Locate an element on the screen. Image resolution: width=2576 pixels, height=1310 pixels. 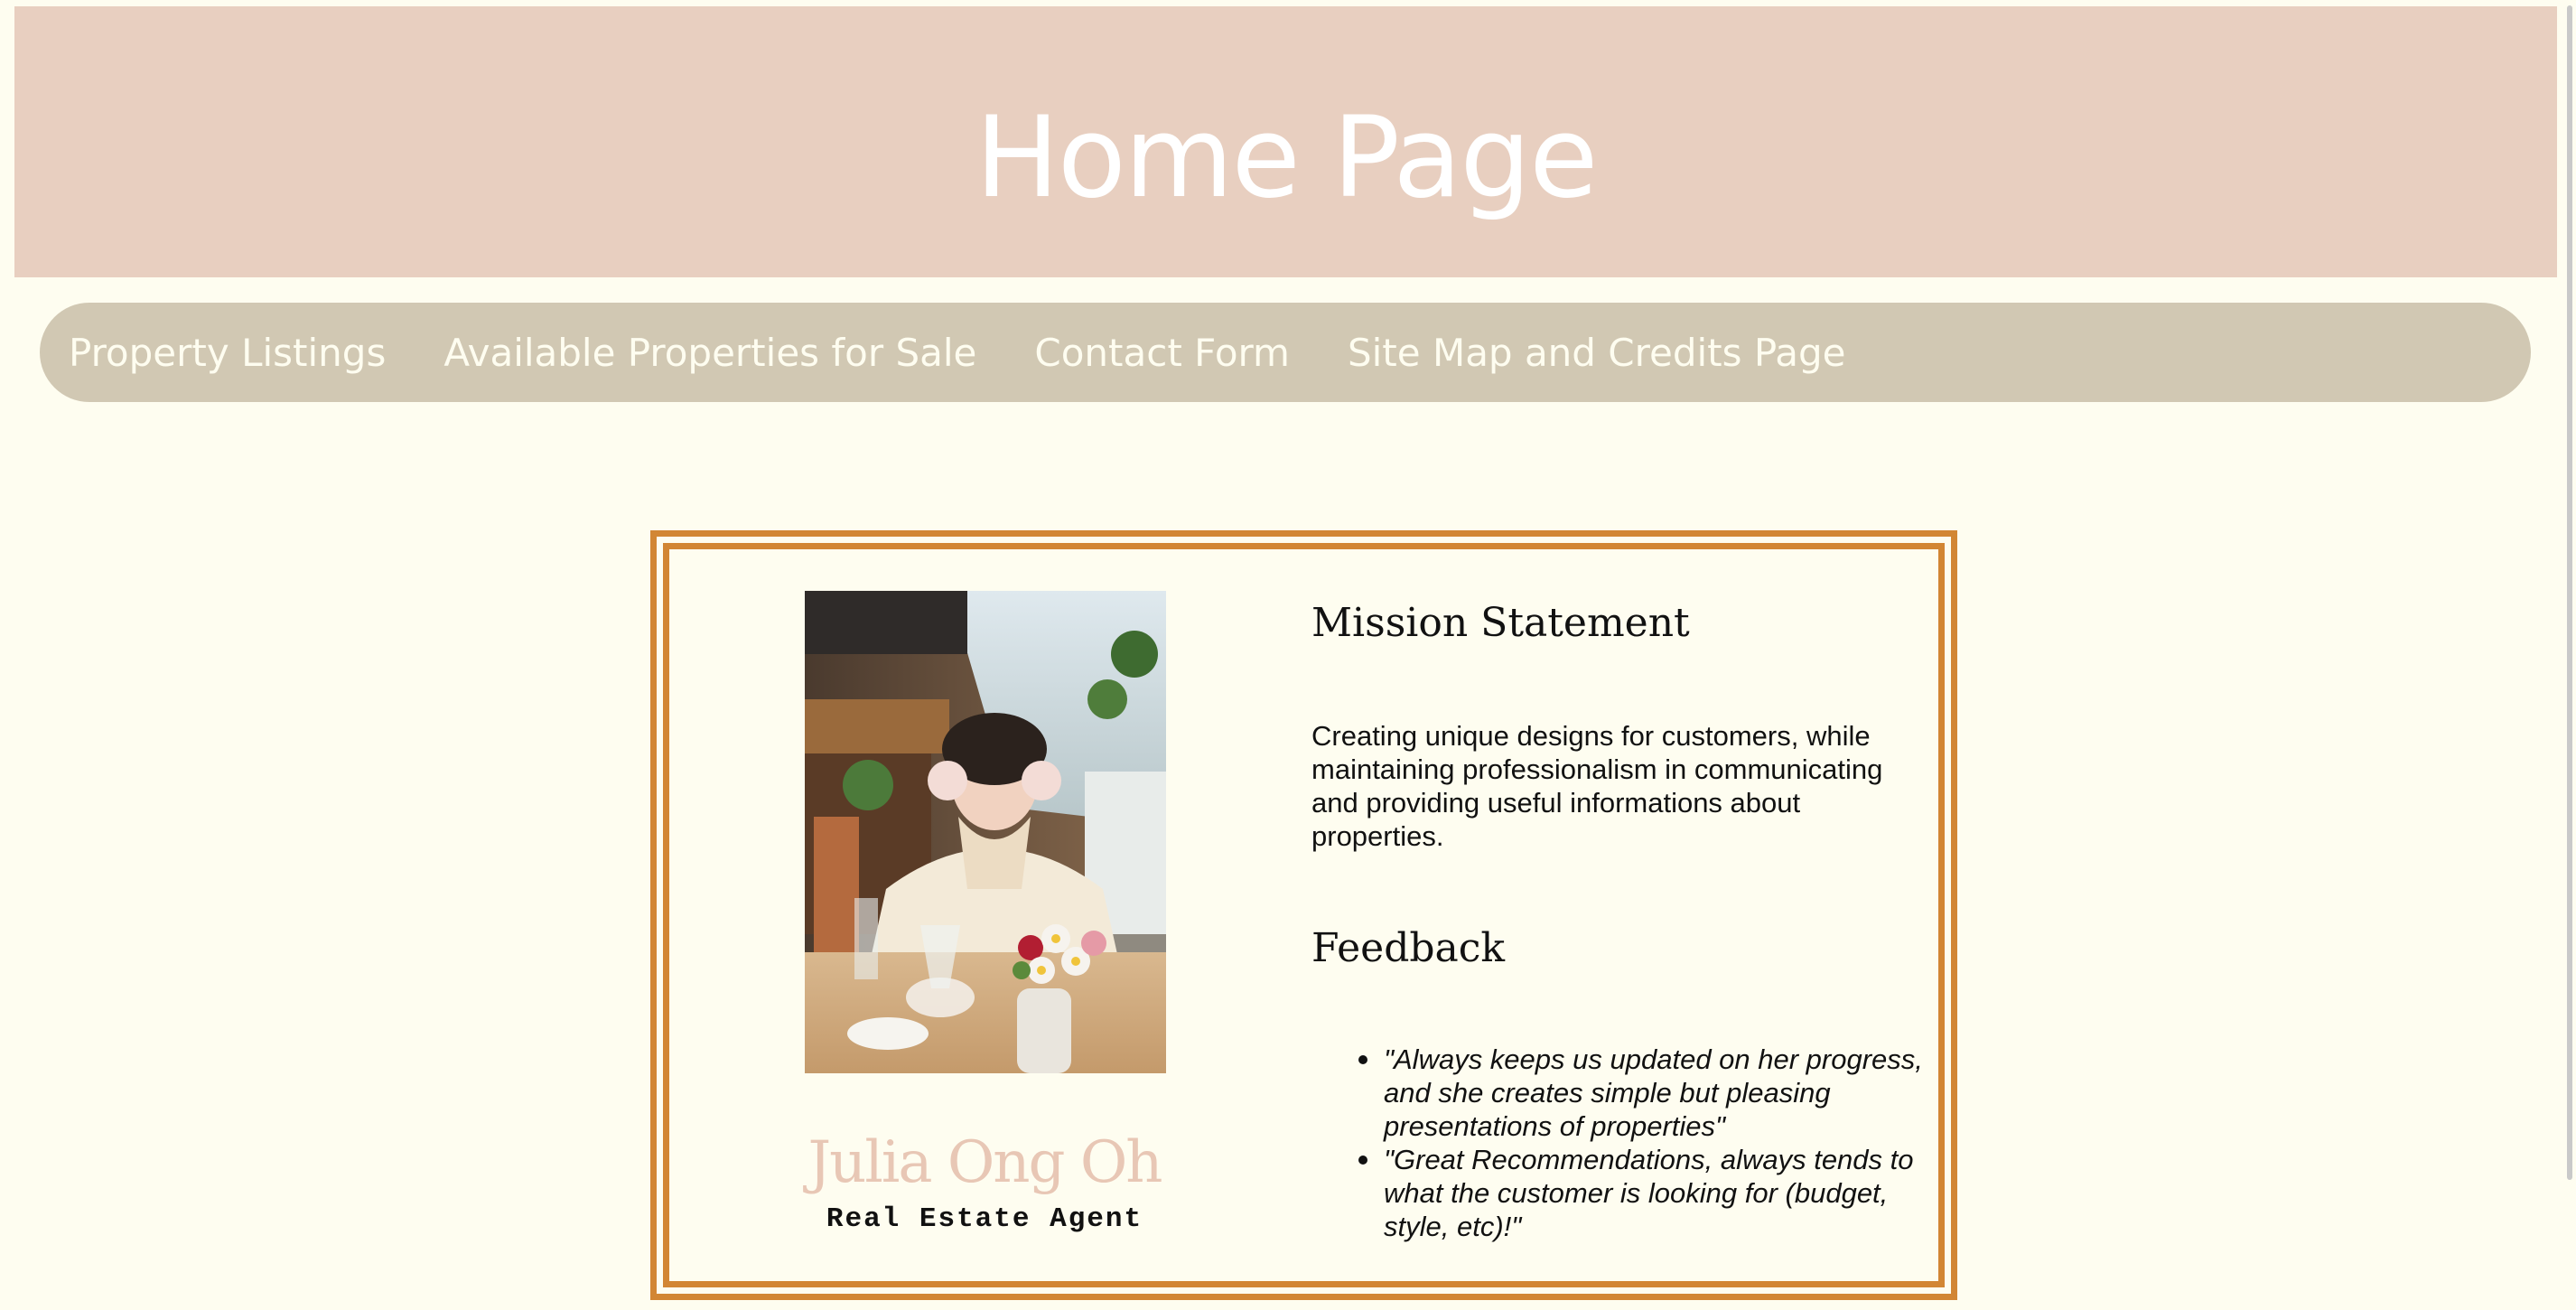
nav-contact-form: Contact Form is located at coordinates (1162, 353).